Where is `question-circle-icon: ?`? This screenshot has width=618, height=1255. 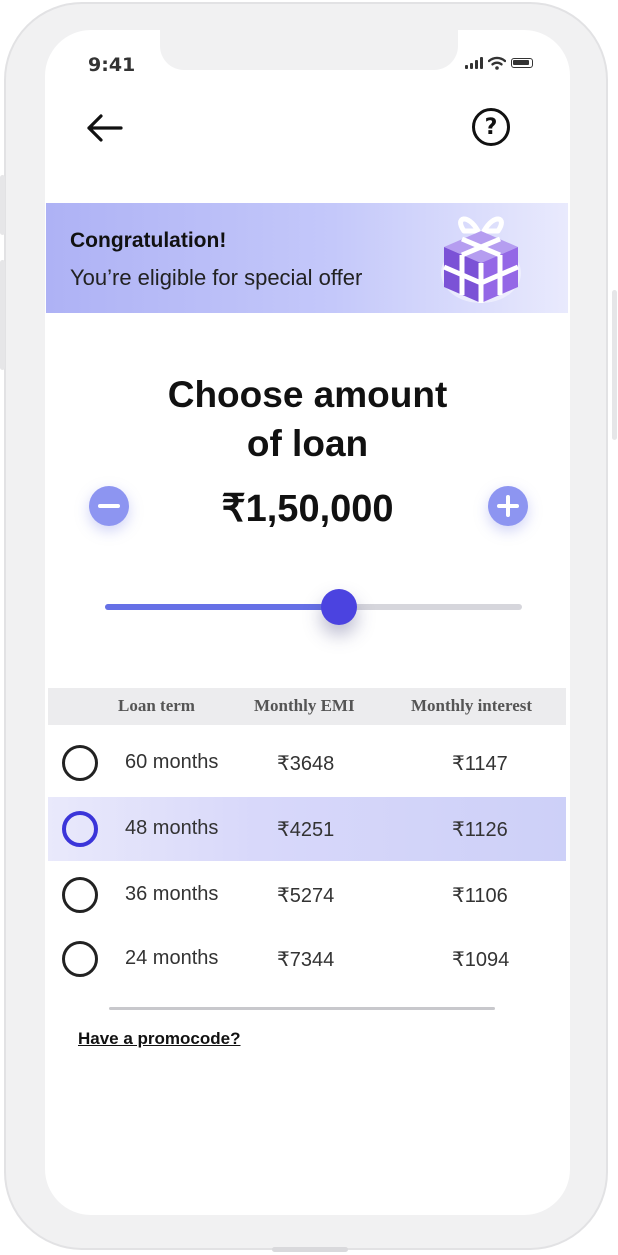
question-circle-icon: ? is located at coordinates (491, 127).